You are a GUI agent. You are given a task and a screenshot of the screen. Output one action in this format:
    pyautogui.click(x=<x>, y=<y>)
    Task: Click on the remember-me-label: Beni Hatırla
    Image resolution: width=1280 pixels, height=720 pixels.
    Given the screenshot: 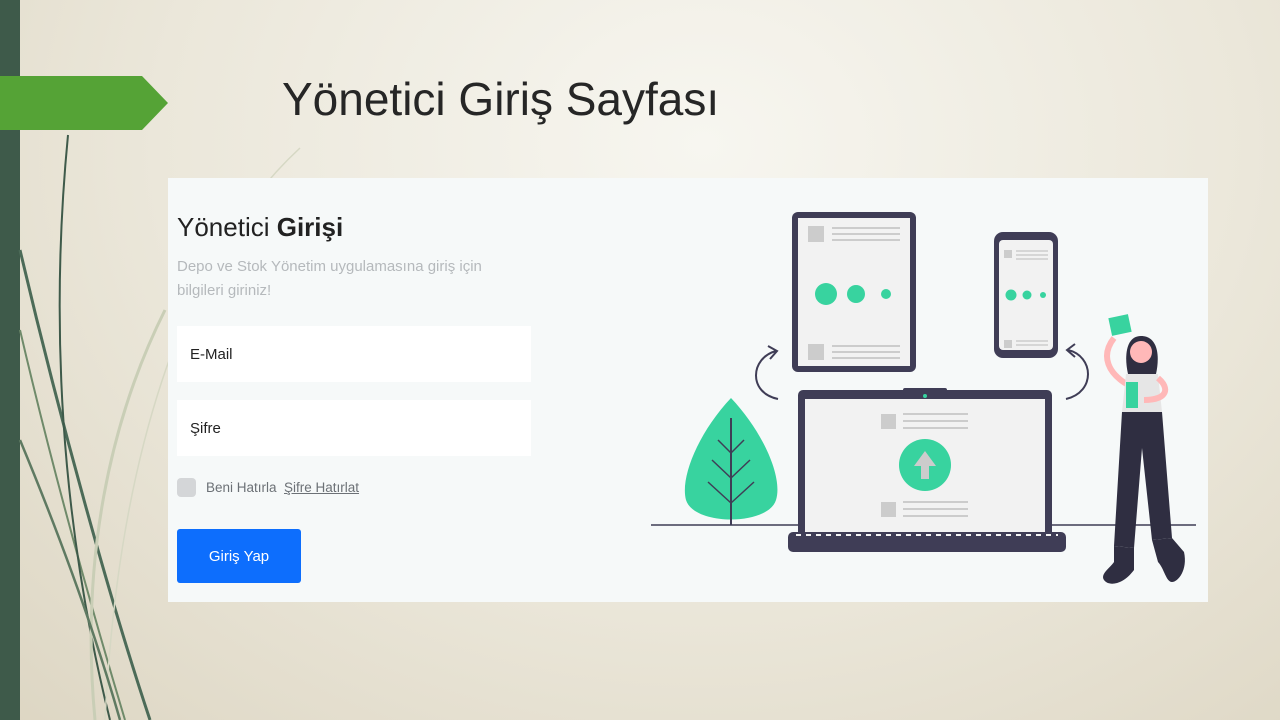 What is the action you would take?
    pyautogui.click(x=241, y=487)
    